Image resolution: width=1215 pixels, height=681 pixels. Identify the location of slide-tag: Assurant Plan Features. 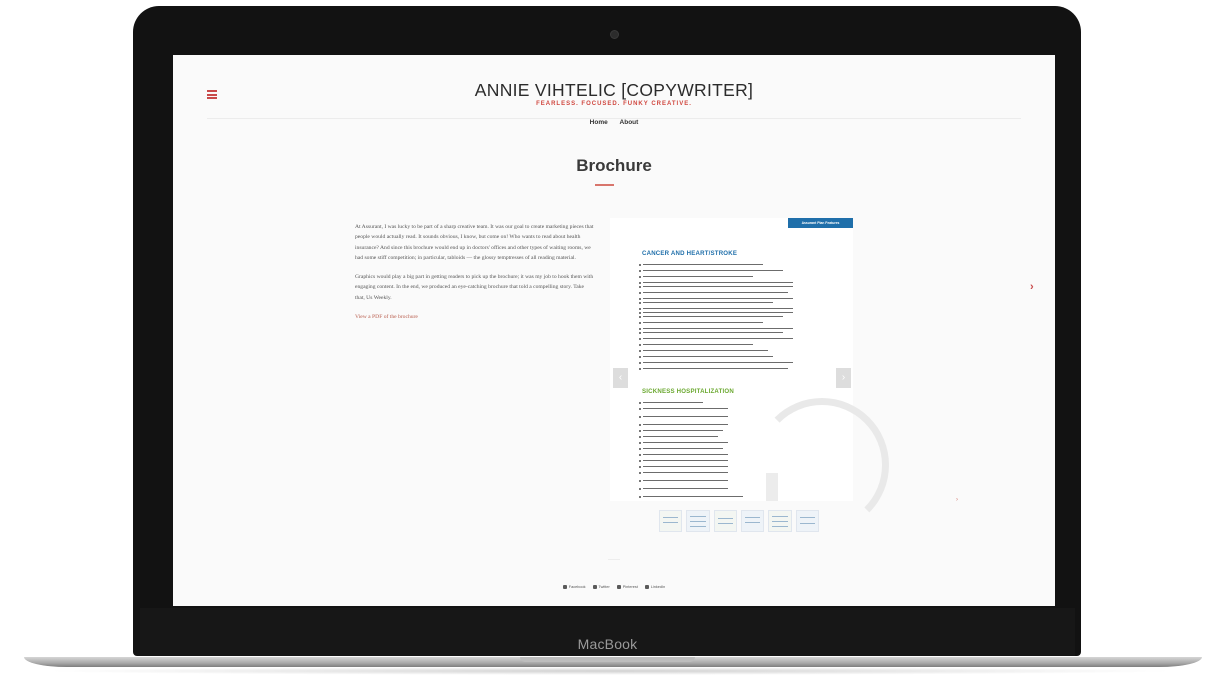
(820, 223).